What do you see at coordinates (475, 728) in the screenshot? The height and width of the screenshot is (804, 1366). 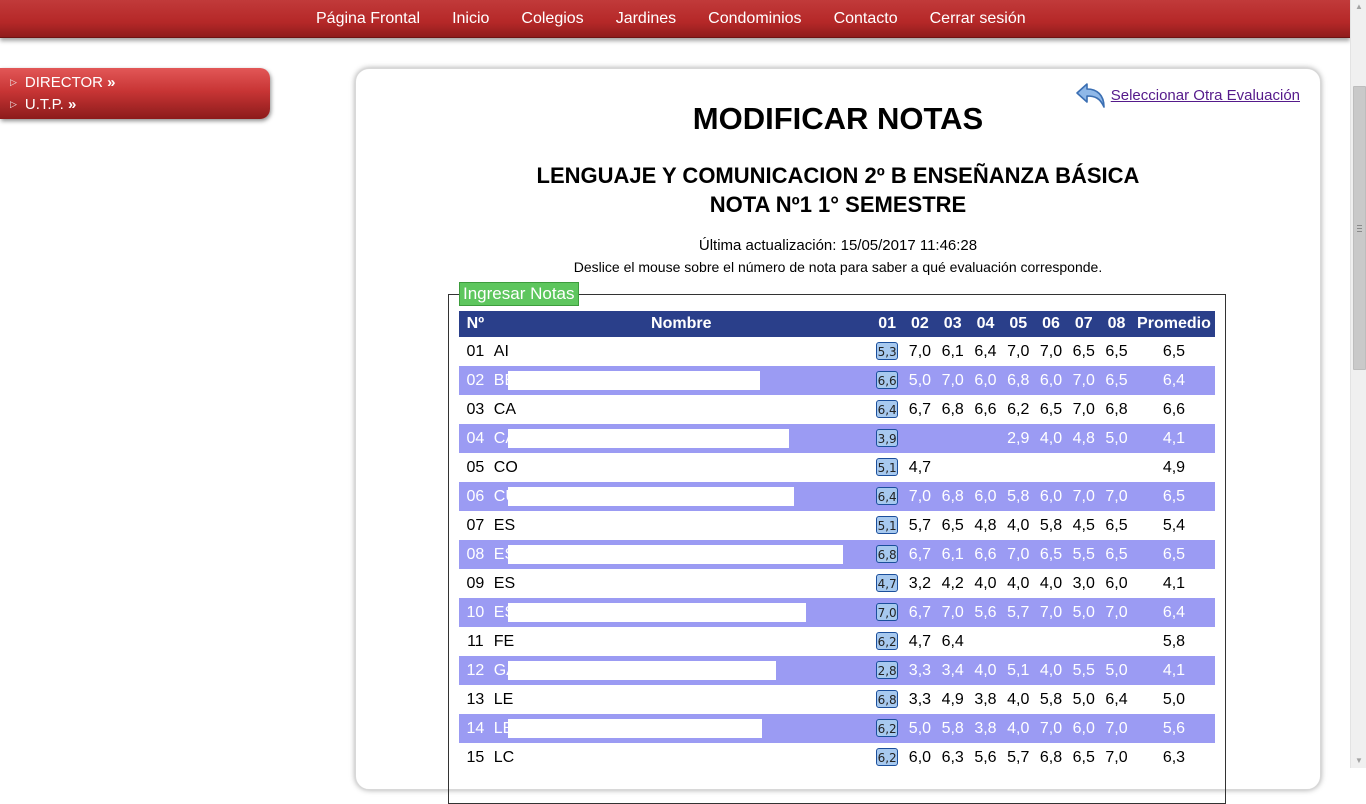 I see `student-number: 14` at bounding box center [475, 728].